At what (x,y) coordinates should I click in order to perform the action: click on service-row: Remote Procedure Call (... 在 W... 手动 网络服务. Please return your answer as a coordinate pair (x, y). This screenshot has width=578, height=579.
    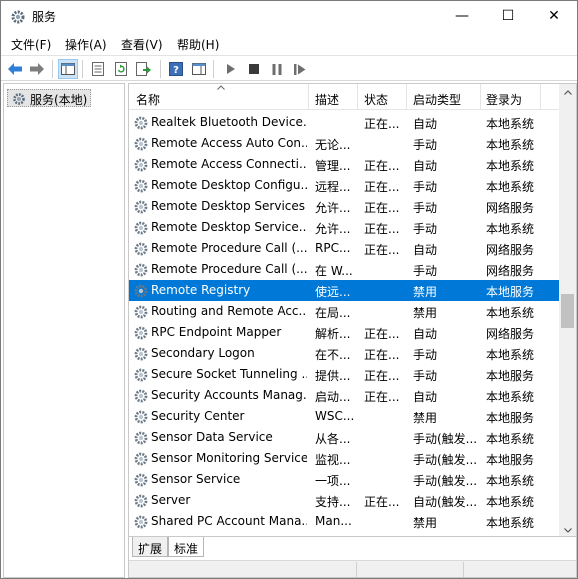
    Looking at the image, I should click on (344, 269).